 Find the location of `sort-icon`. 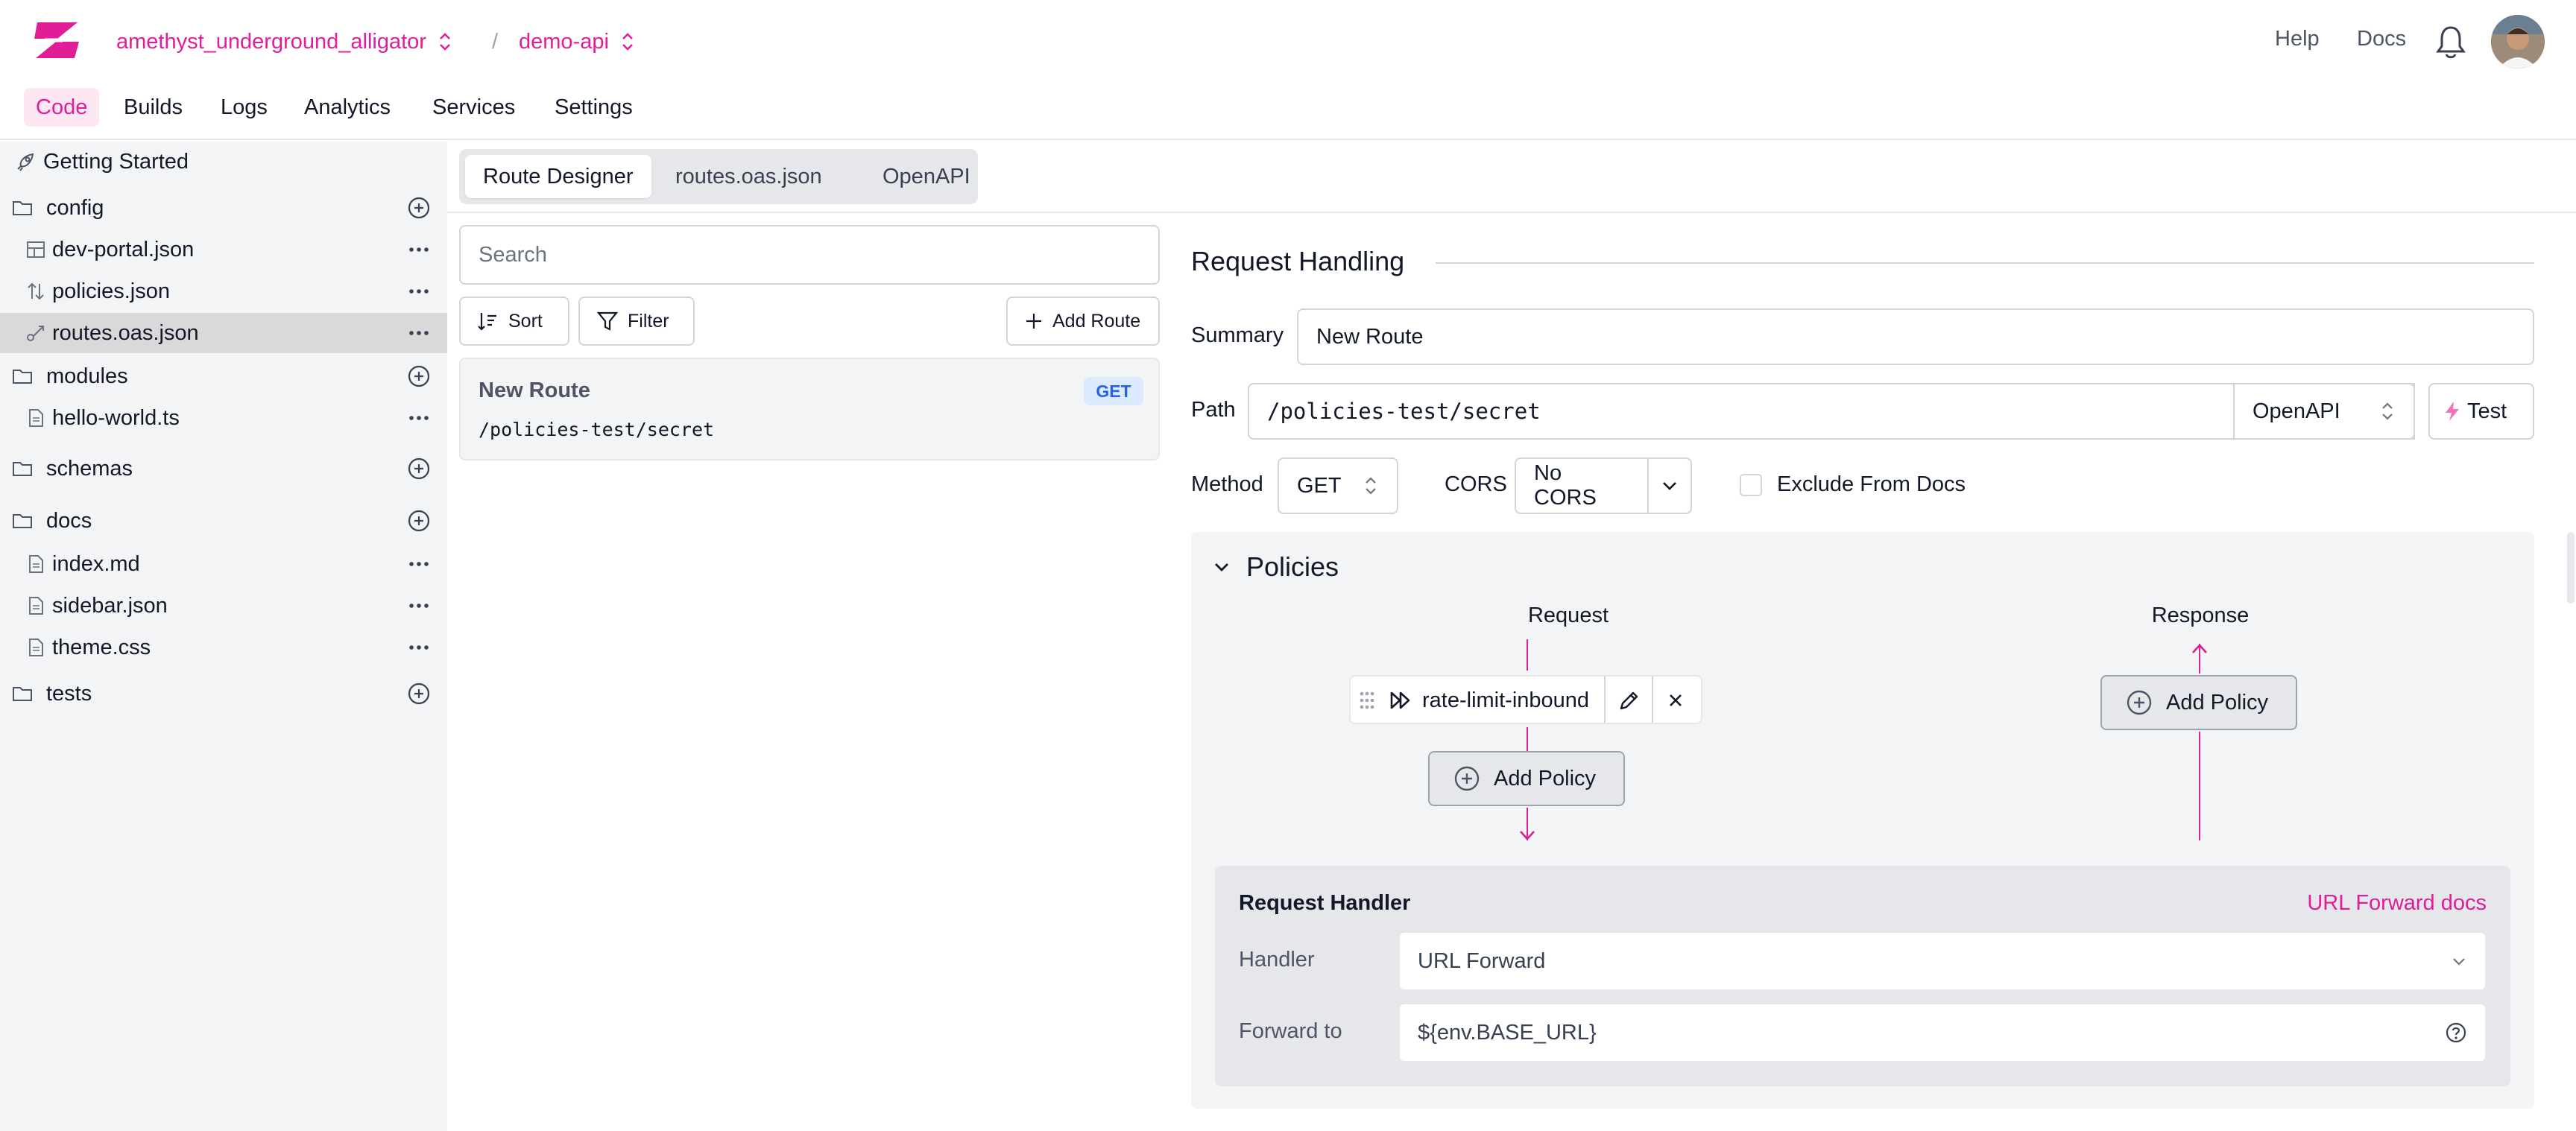

sort-icon is located at coordinates (487, 322).